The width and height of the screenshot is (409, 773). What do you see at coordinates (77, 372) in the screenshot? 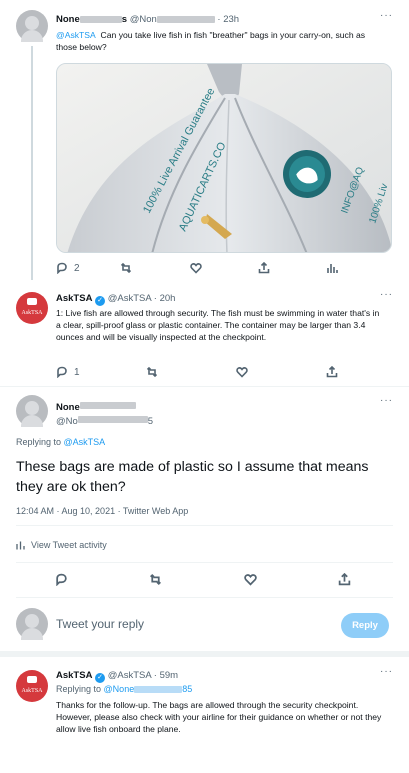
I see `reply-count: 1` at bounding box center [77, 372].